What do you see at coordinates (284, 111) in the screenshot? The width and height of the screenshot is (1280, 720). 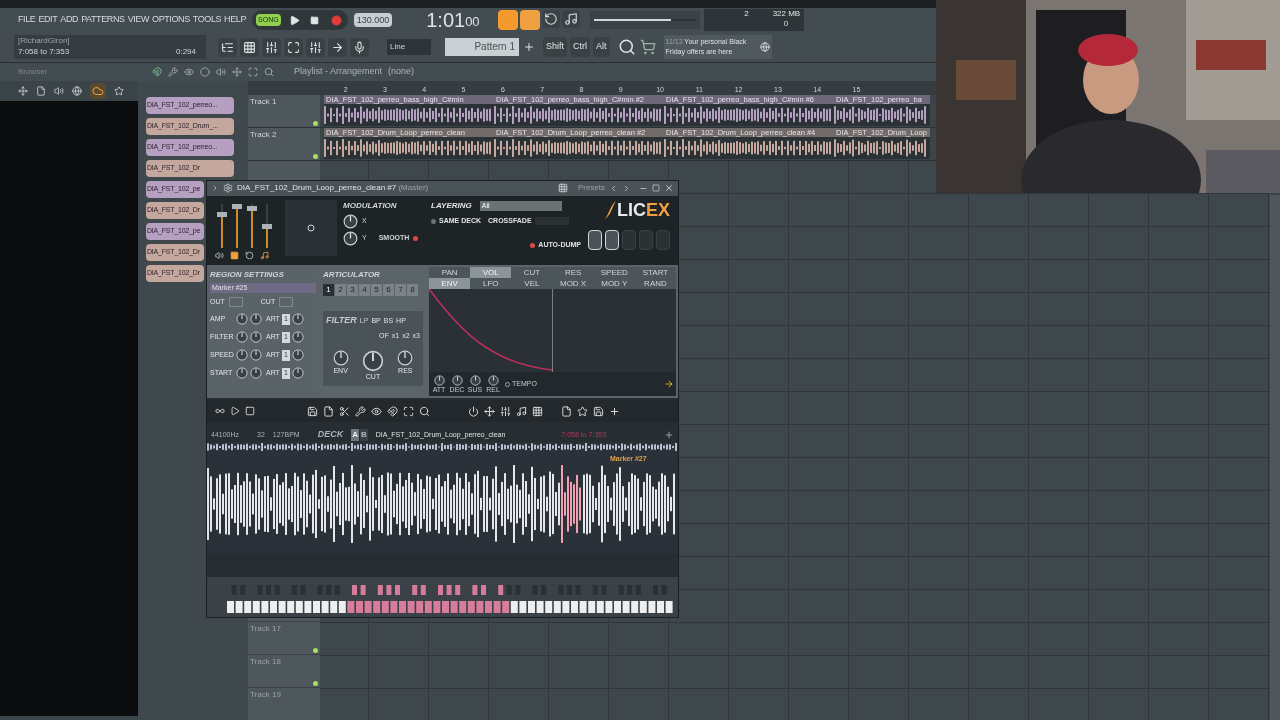 I see `track-header: Track 1` at bounding box center [284, 111].